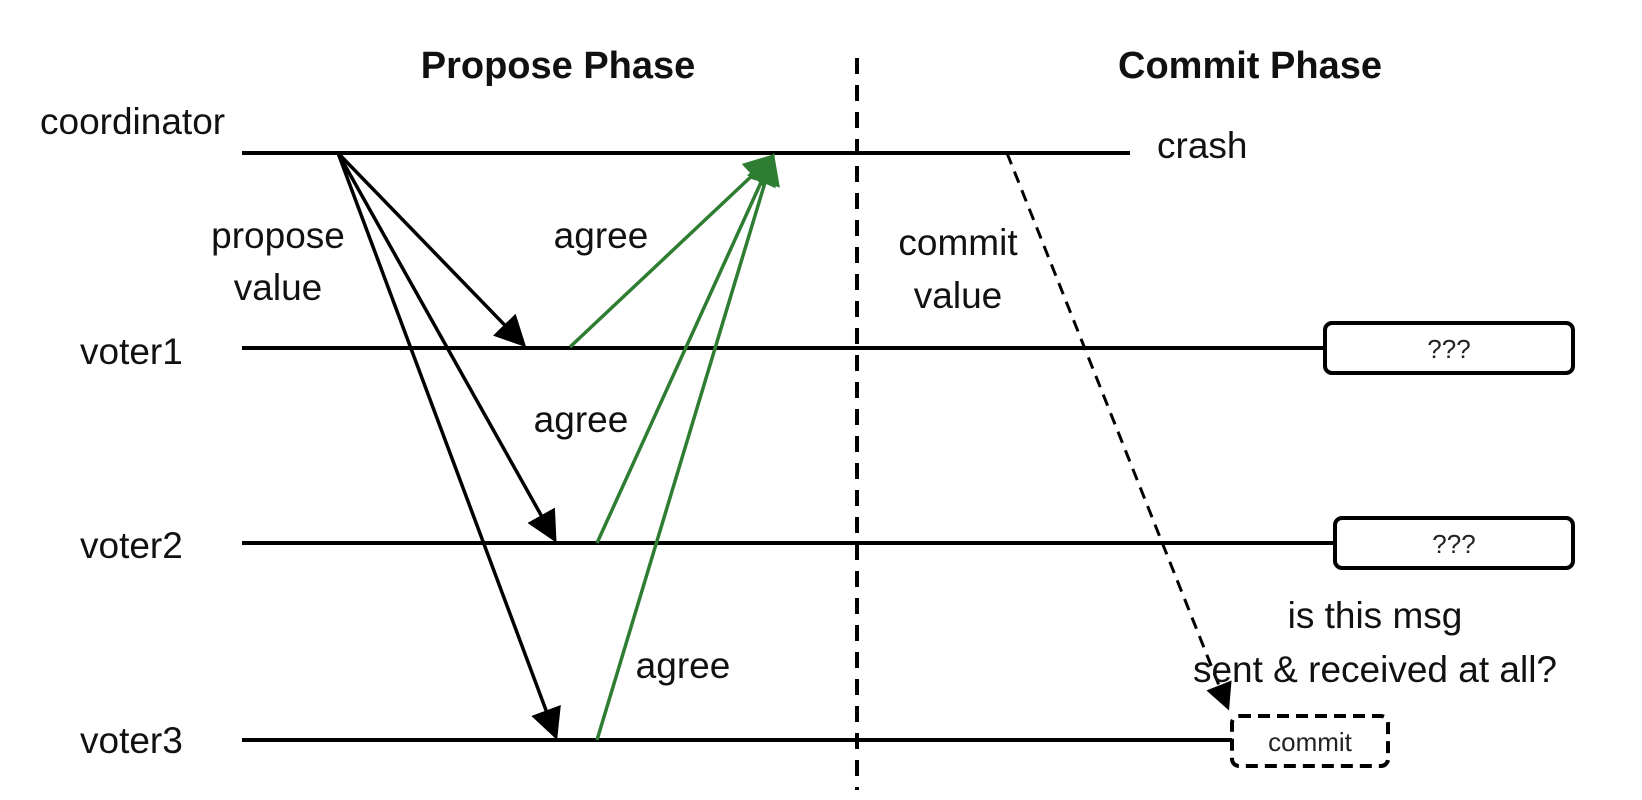 This screenshot has width=1642, height=800. What do you see at coordinates (278, 287) in the screenshot?
I see `propose-label-line2: value` at bounding box center [278, 287].